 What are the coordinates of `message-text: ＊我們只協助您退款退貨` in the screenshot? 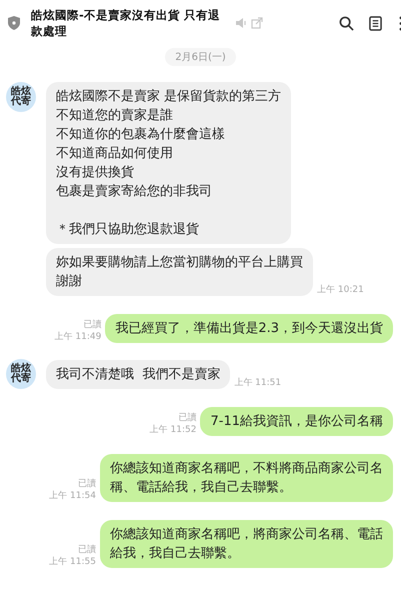 It's located at (127, 230).